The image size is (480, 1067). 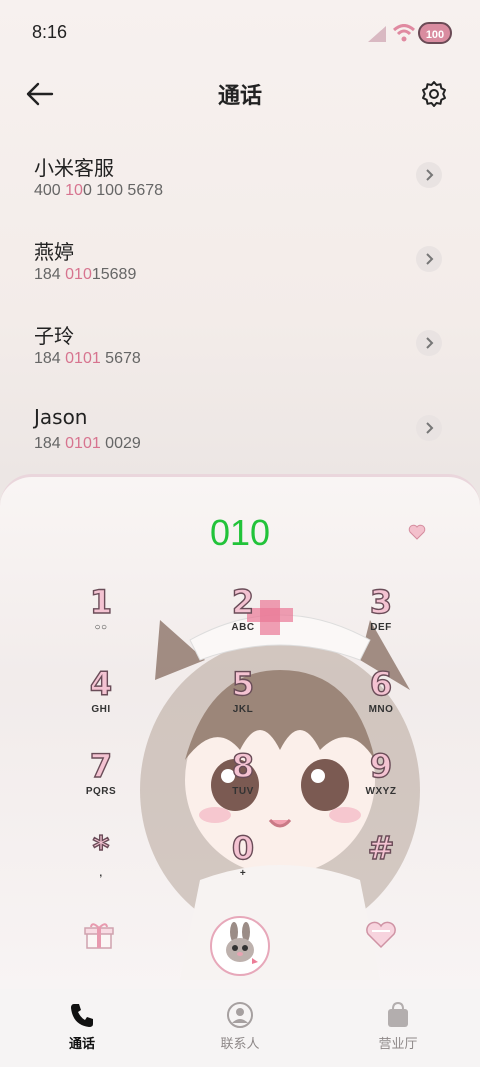 What do you see at coordinates (435, 33) in the screenshot?
I see `battery-icon: 100` at bounding box center [435, 33].